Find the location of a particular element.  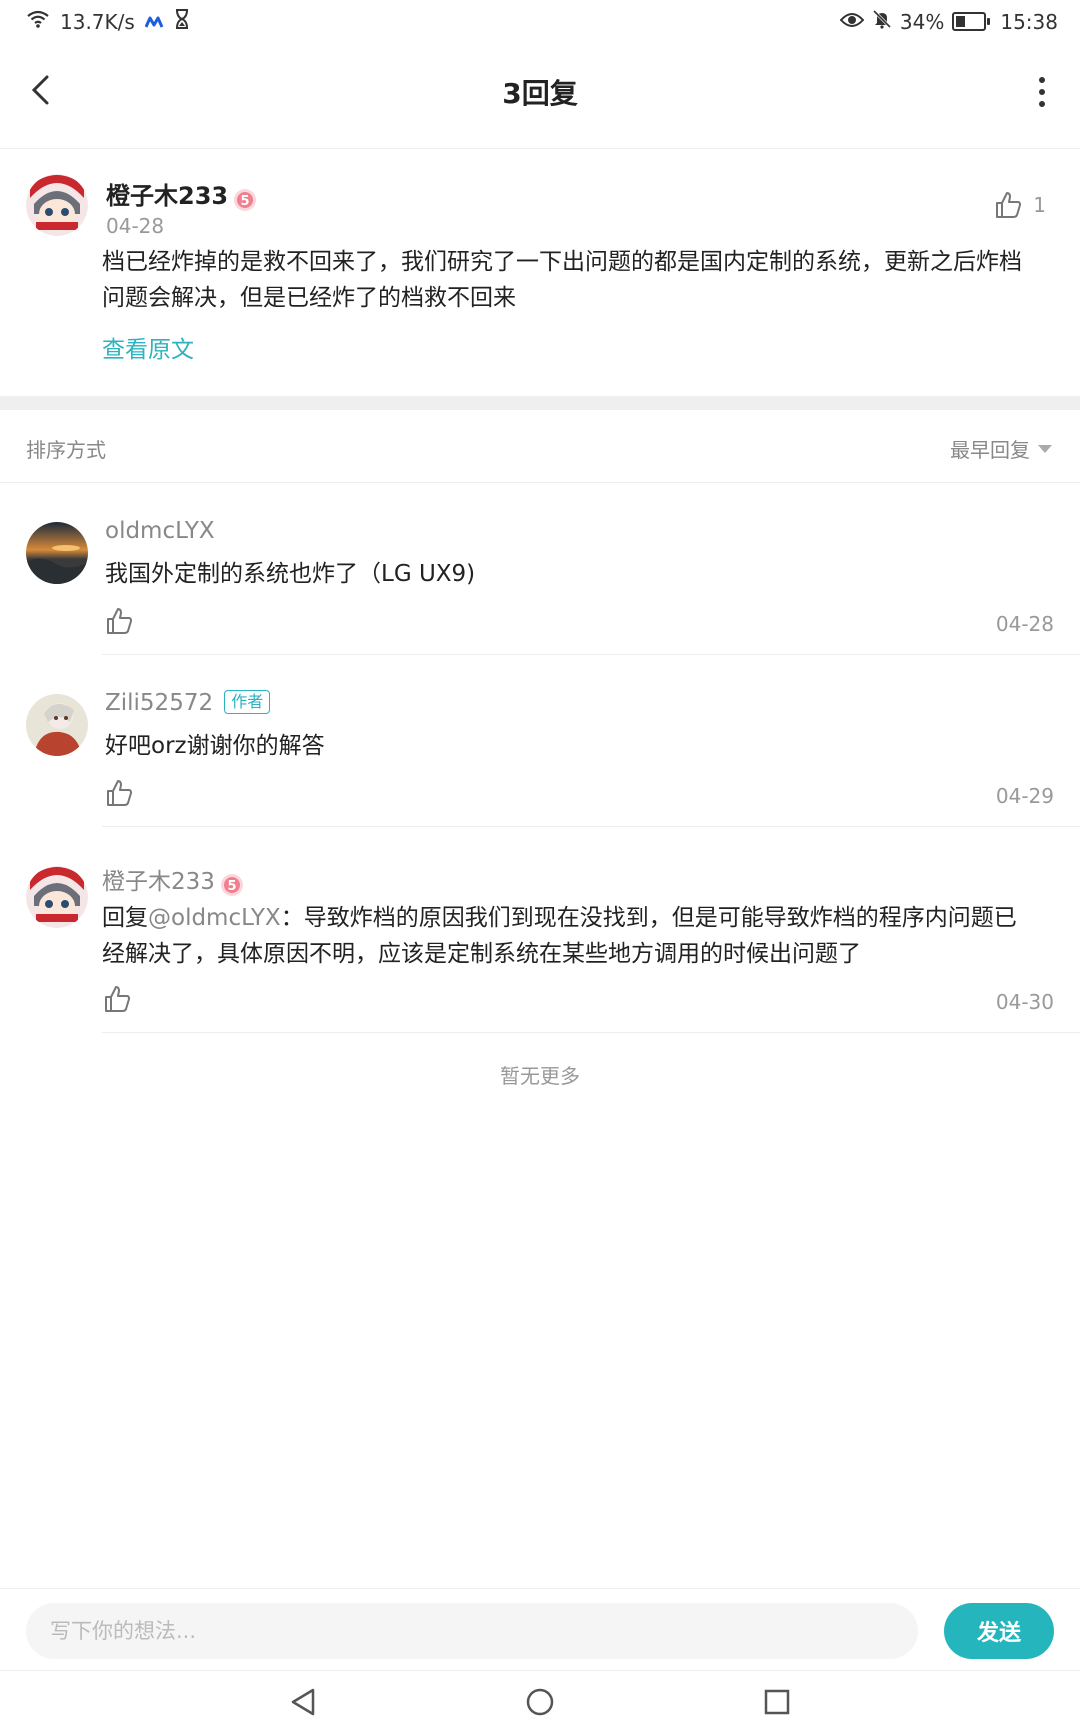

battery-percent: 34% is located at coordinates (922, 21).